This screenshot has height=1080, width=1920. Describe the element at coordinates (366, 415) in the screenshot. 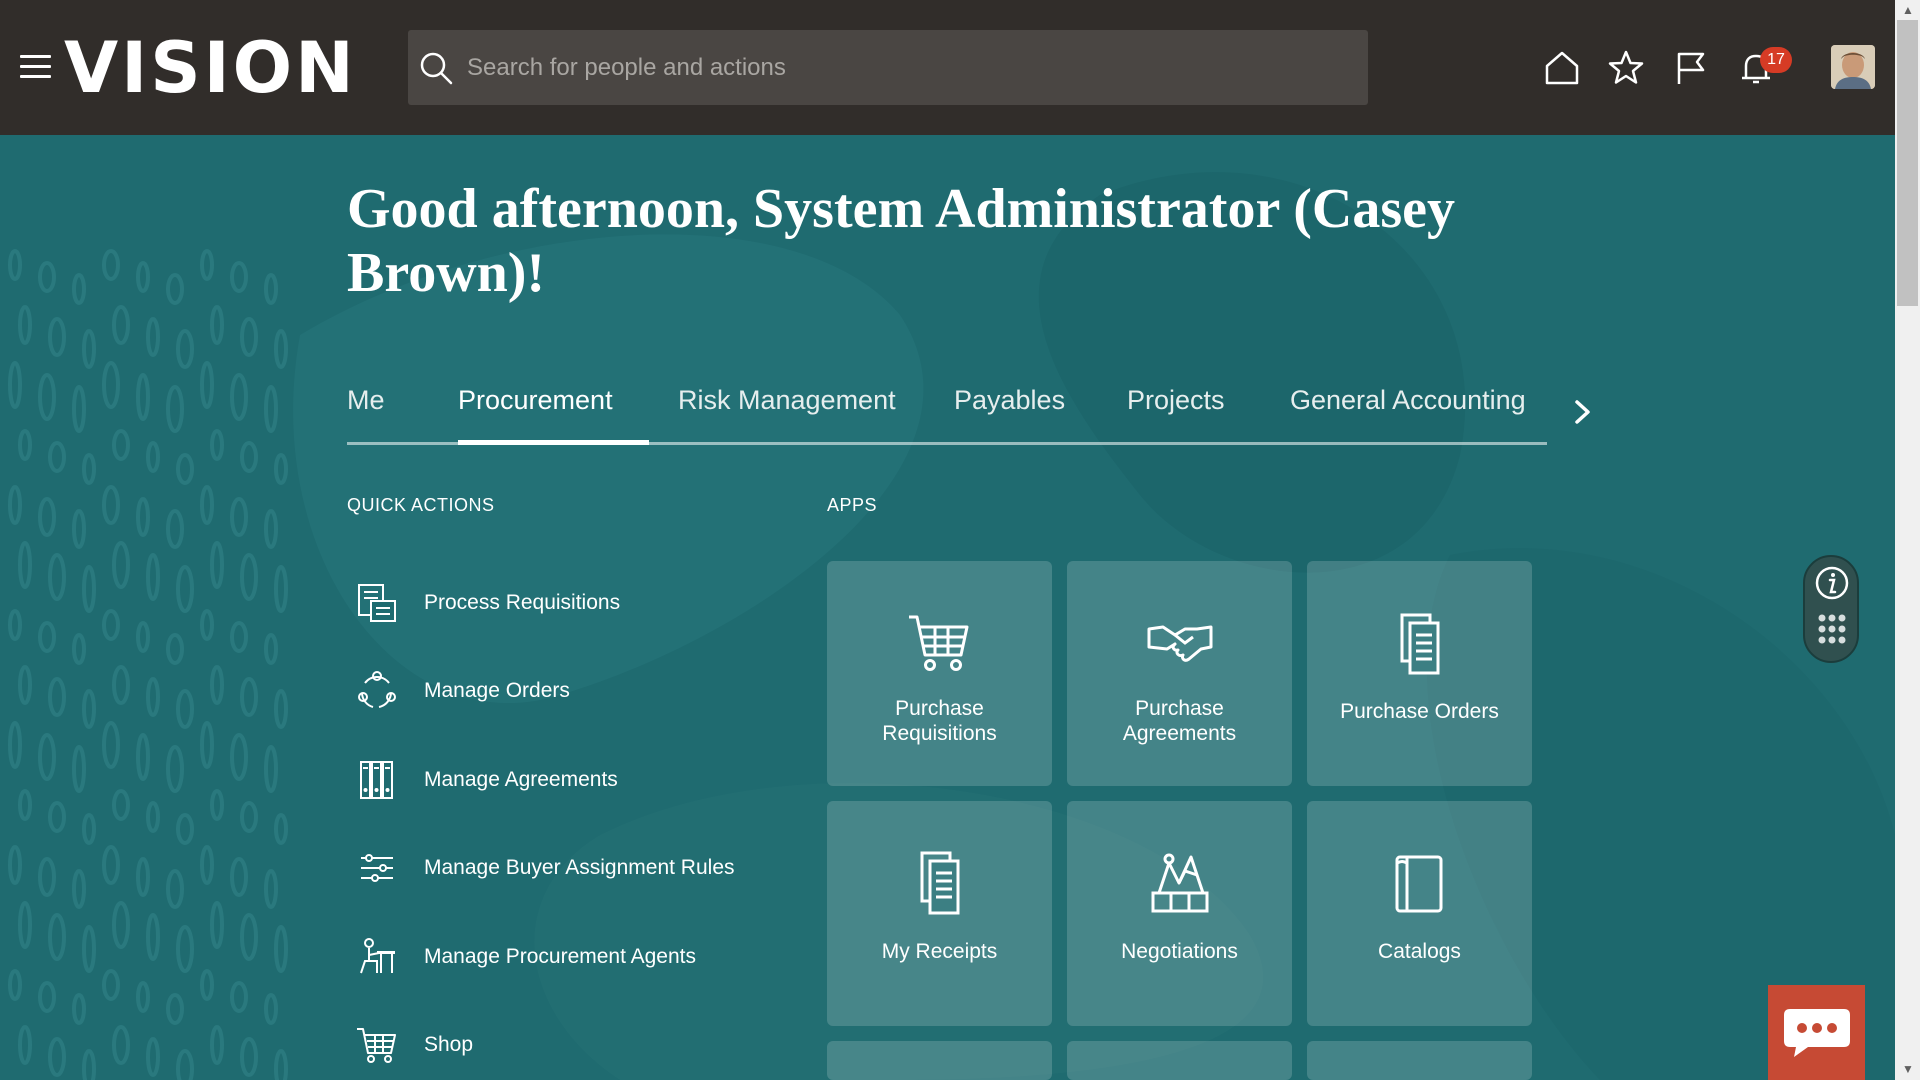

I see `tab-me: Me` at that location.